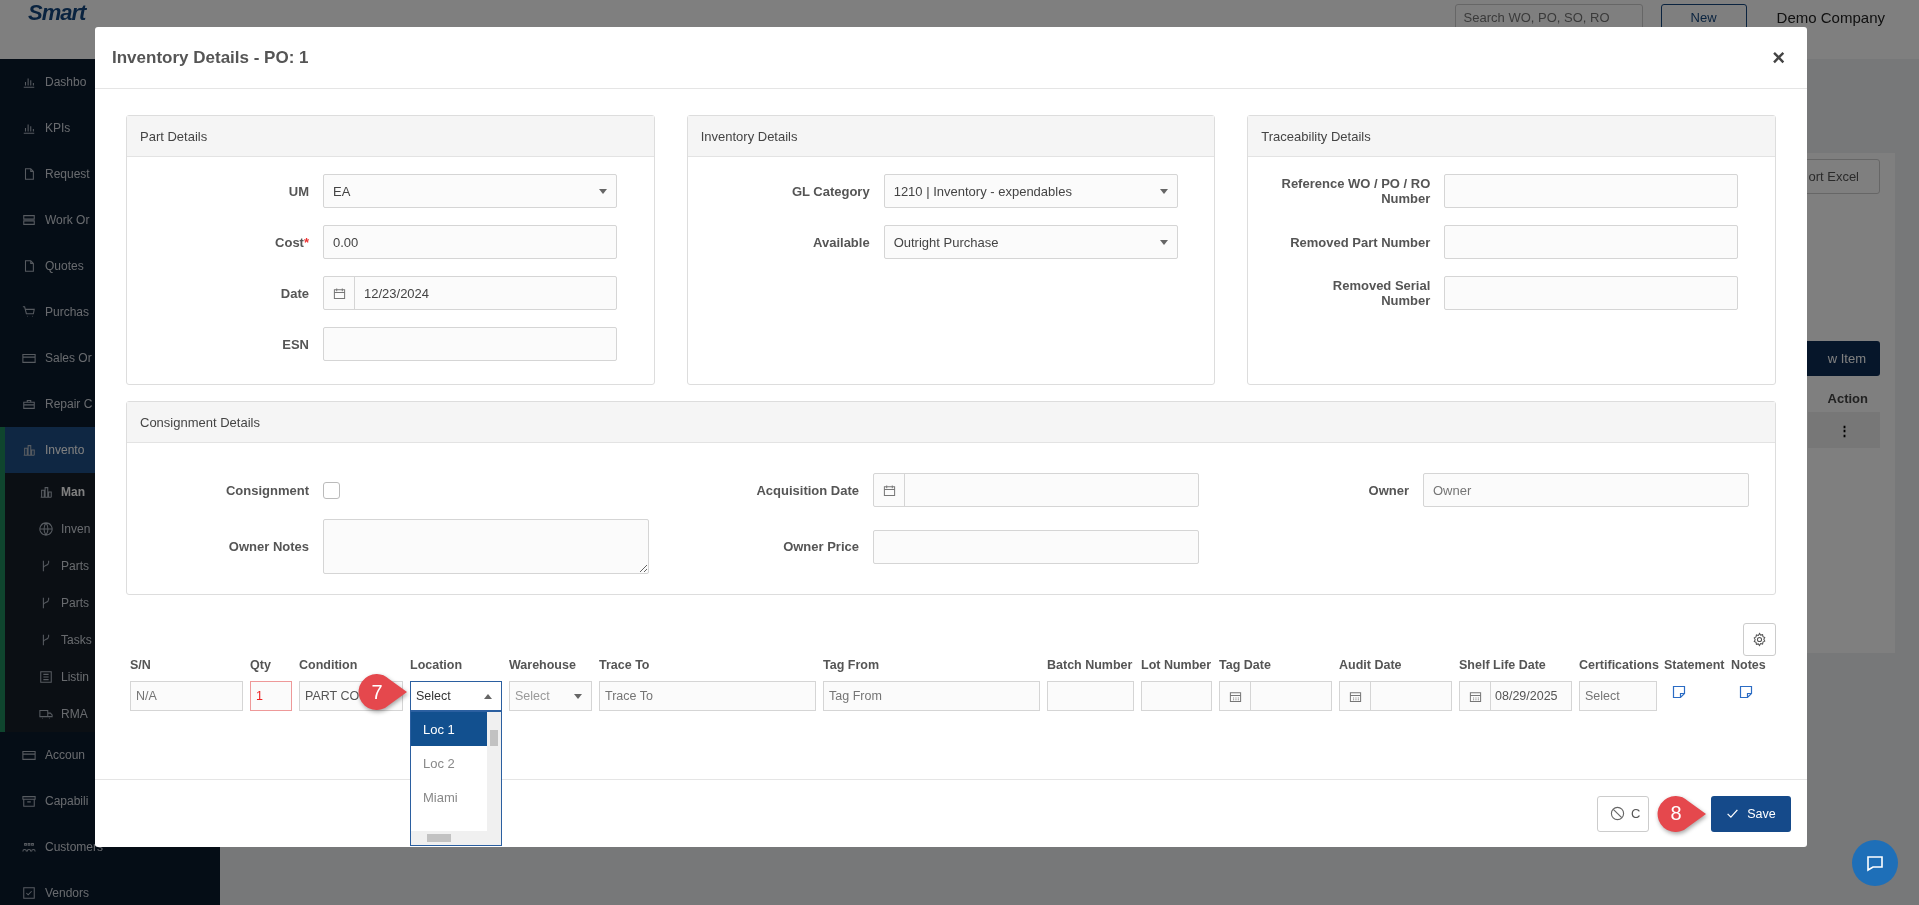 This screenshot has height=905, width=1919. I want to click on column-header: Batch Number, so click(1090, 665).